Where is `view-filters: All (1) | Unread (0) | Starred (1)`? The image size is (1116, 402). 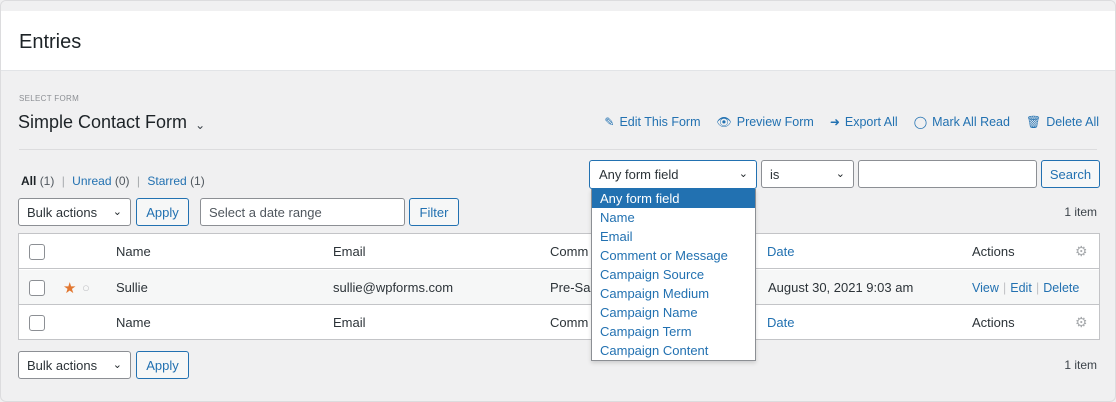 view-filters: All (1) | Unread (0) | Starred (1) is located at coordinates (113, 181).